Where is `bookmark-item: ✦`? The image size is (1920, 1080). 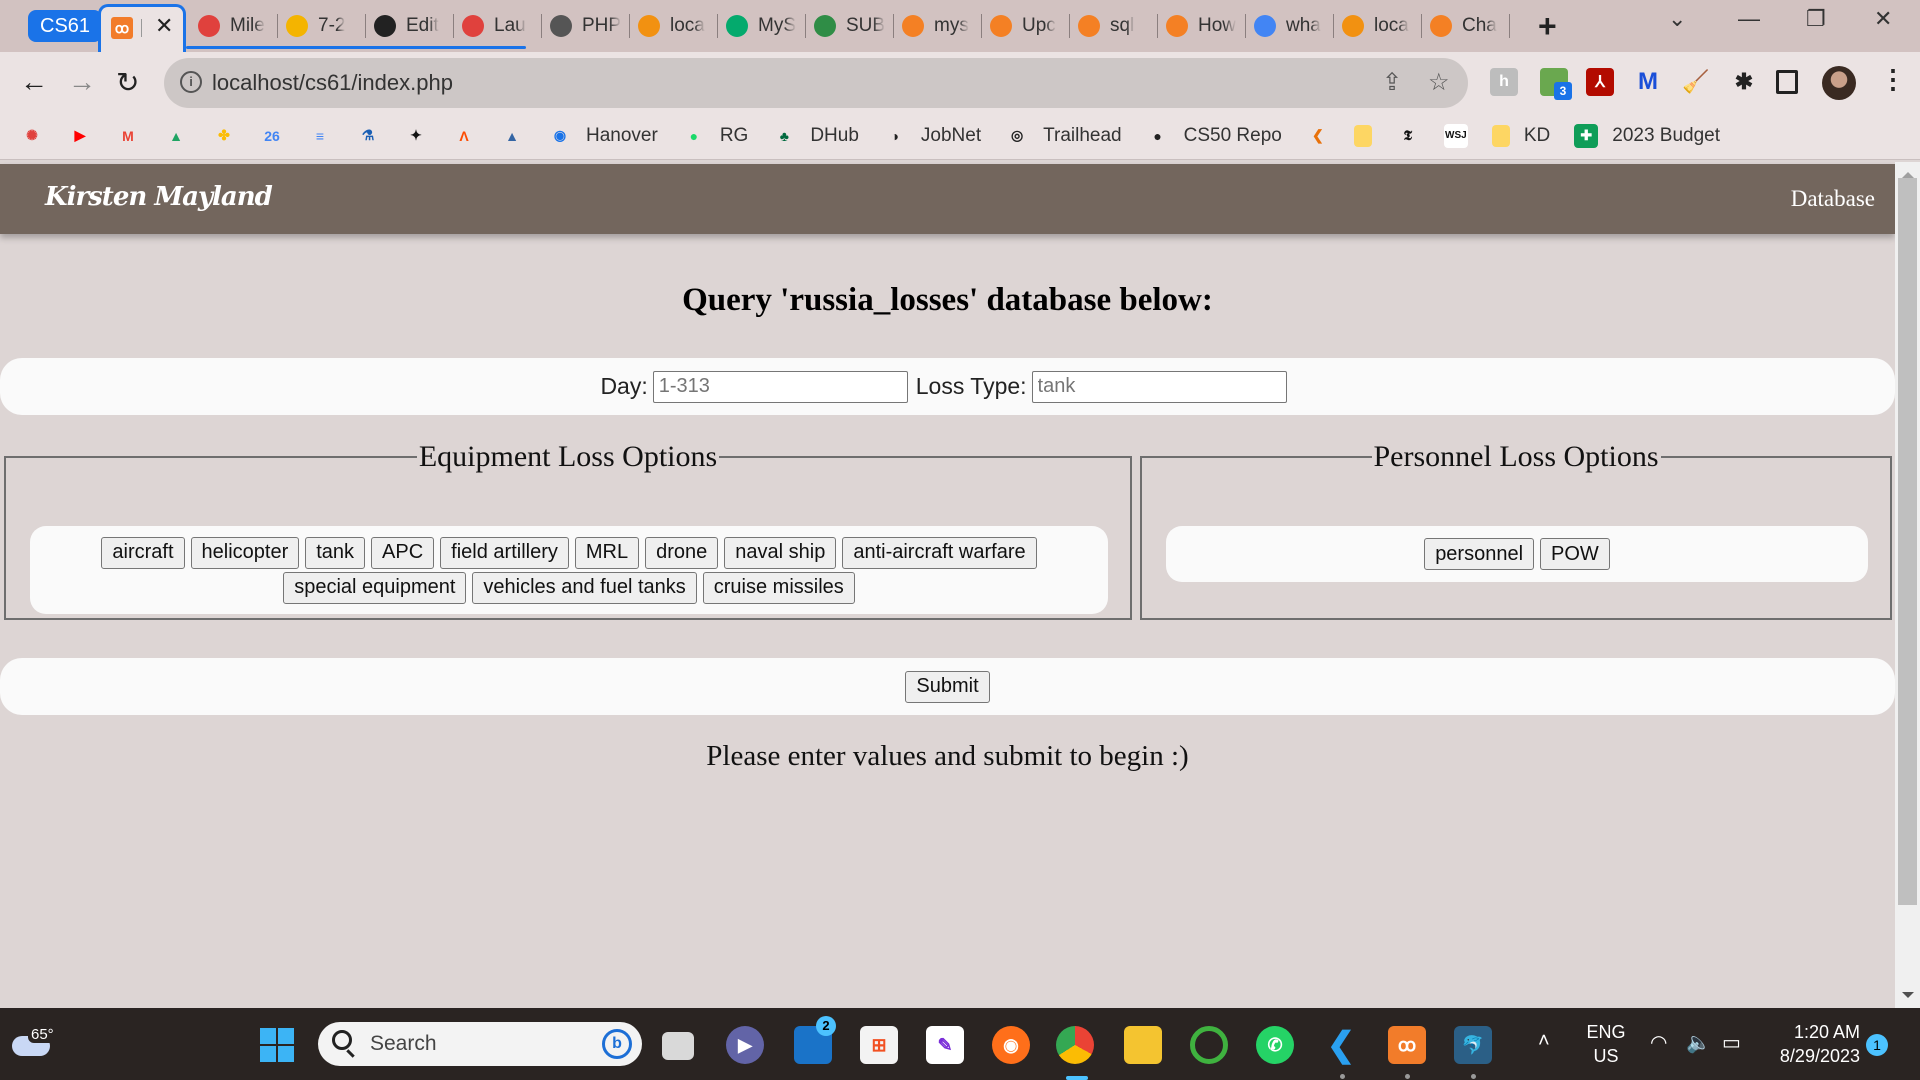 bookmark-item: ✦ is located at coordinates (416, 136).